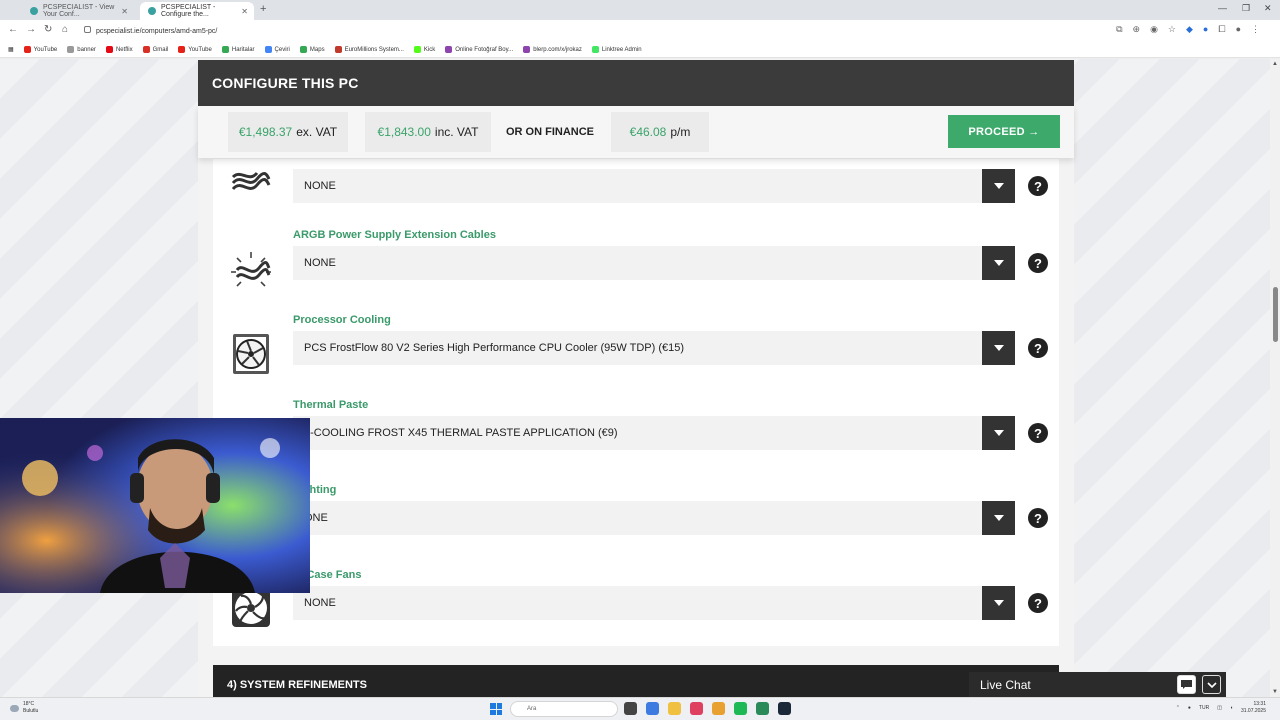  What do you see at coordinates (1268, 8) in the screenshot?
I see `close-window-icon: ✕` at bounding box center [1268, 8].